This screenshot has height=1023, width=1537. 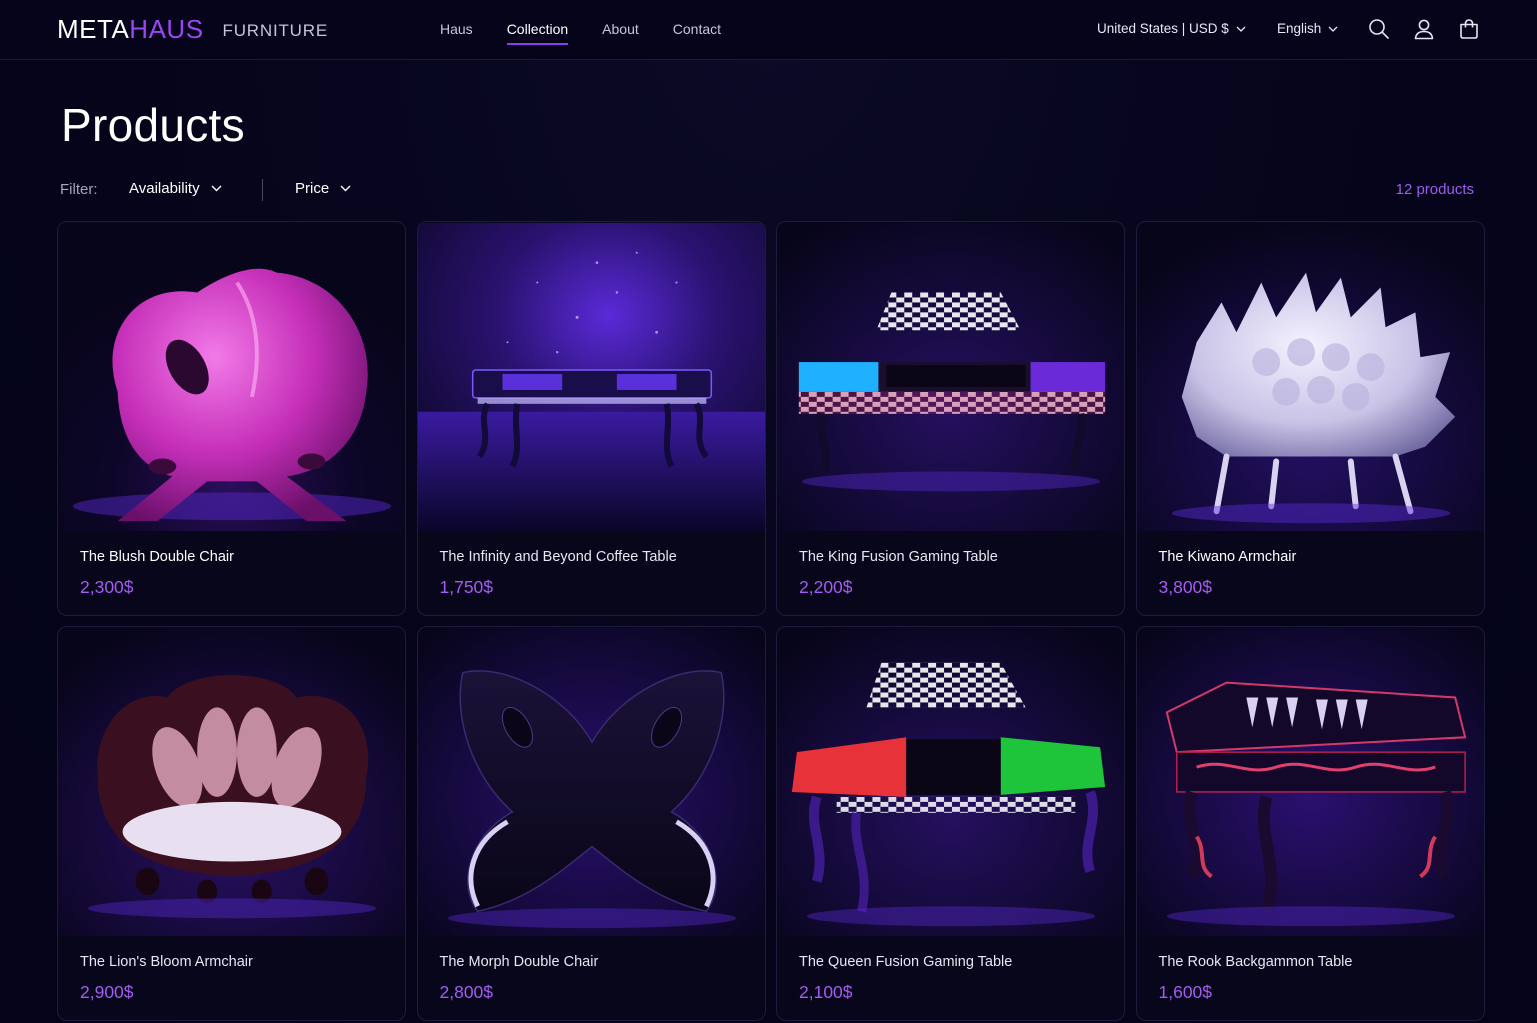 I want to click on product-price: 2,900$, so click(x=107, y=992).